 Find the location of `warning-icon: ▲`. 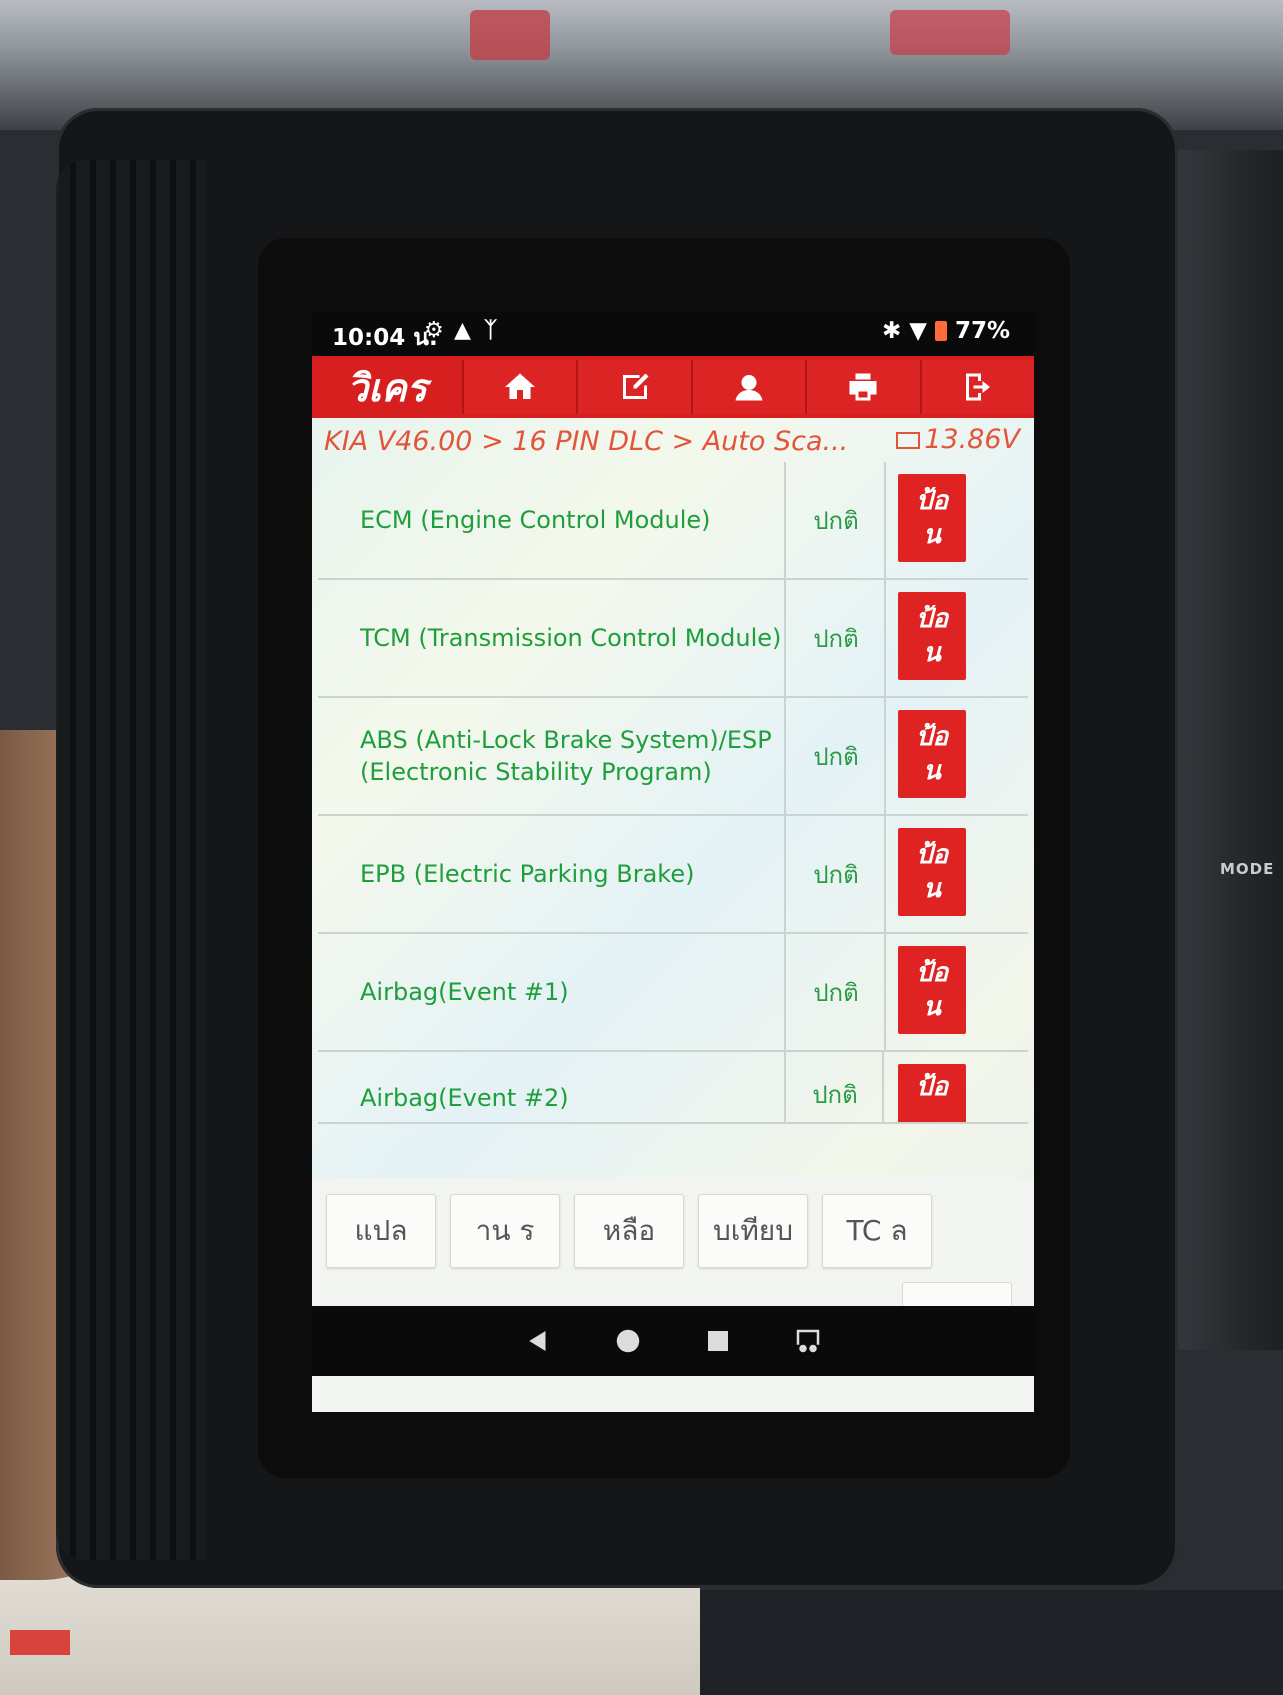

warning-icon: ▲ is located at coordinates (462, 330).